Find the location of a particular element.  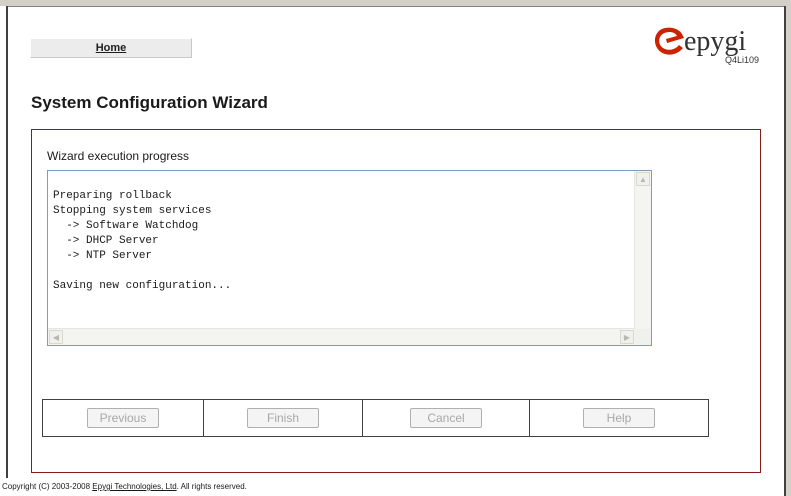

home-link: Home is located at coordinates (111, 48).